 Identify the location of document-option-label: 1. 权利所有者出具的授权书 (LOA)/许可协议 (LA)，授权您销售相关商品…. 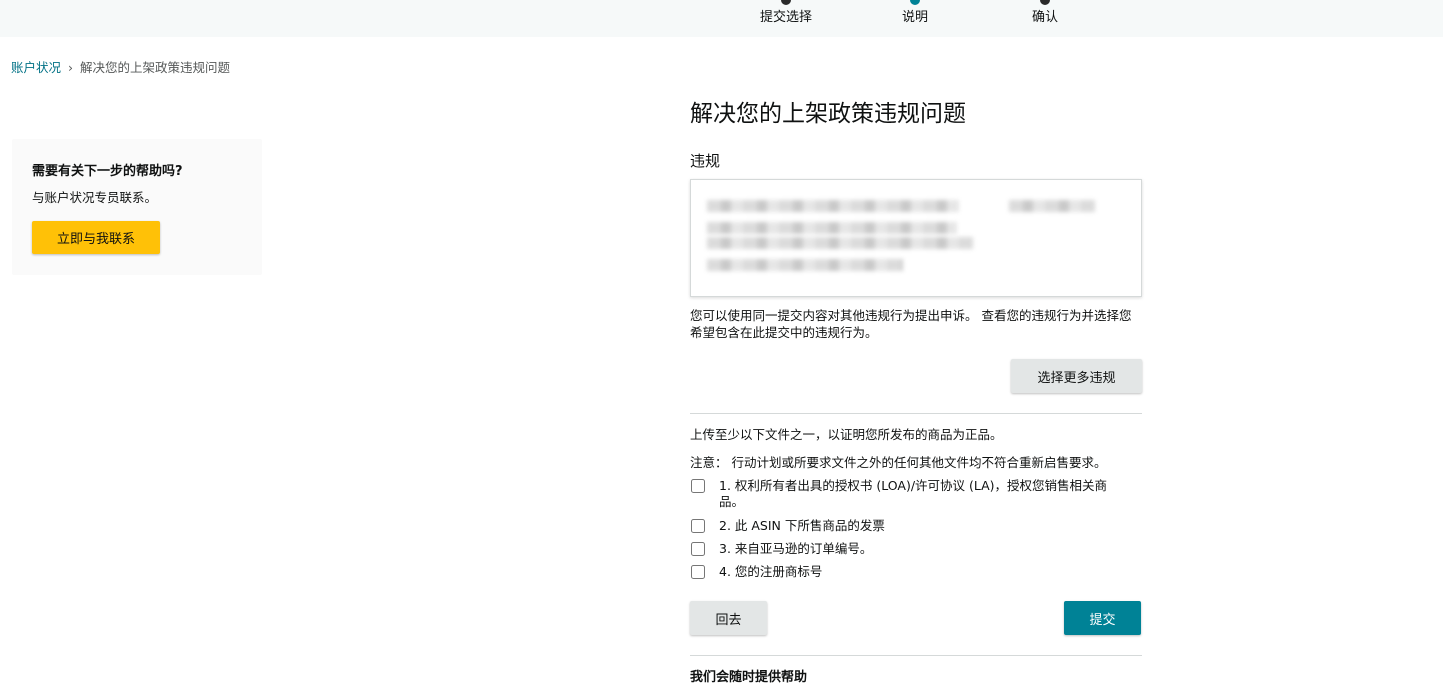
(913, 493).